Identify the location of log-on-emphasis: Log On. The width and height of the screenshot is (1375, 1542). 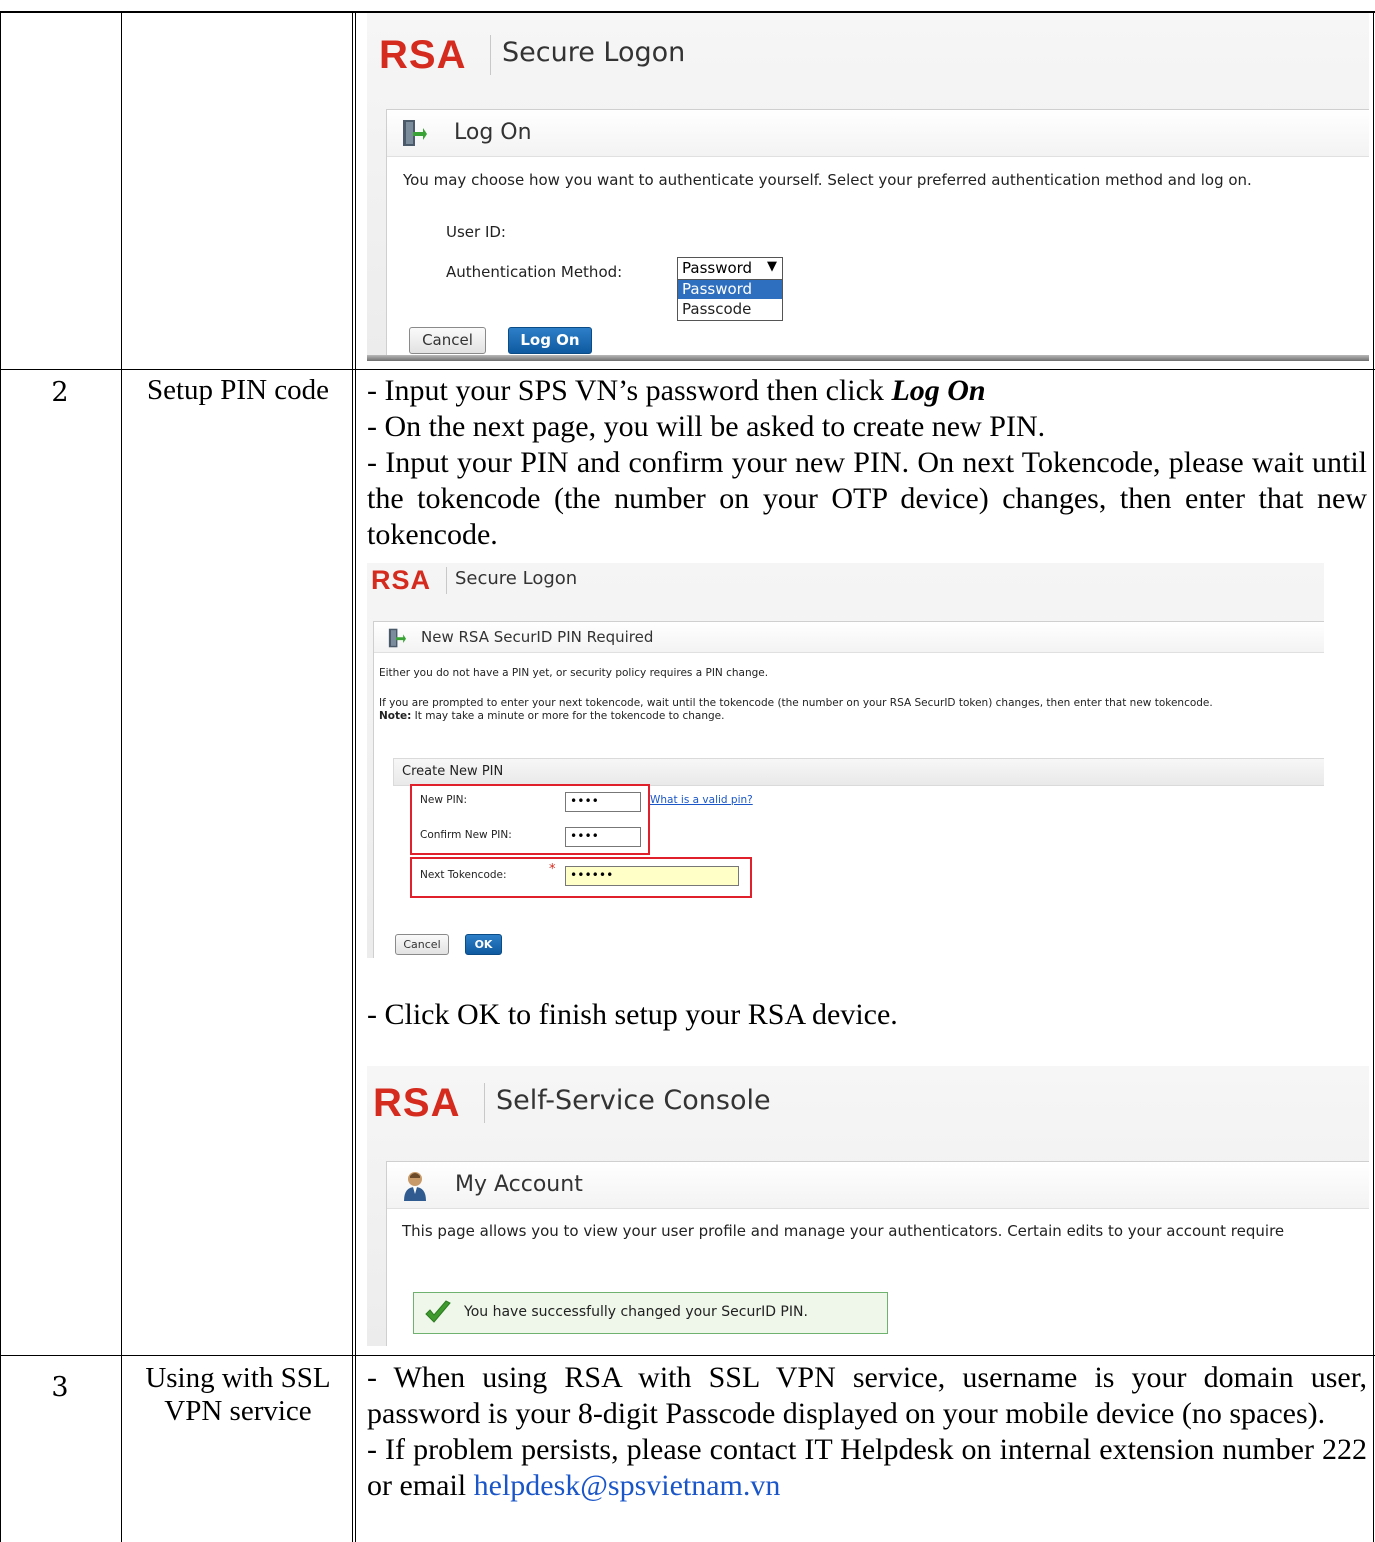
(938, 390).